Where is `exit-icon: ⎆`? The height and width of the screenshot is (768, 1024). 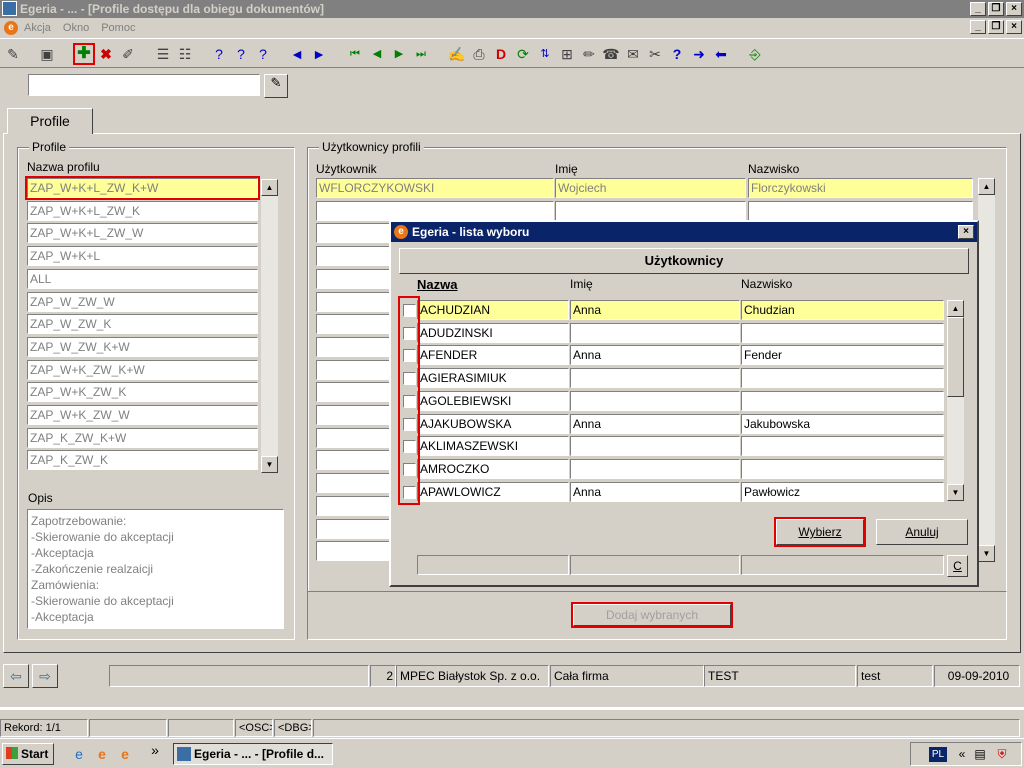
exit-icon: ⎆ is located at coordinates (755, 54).